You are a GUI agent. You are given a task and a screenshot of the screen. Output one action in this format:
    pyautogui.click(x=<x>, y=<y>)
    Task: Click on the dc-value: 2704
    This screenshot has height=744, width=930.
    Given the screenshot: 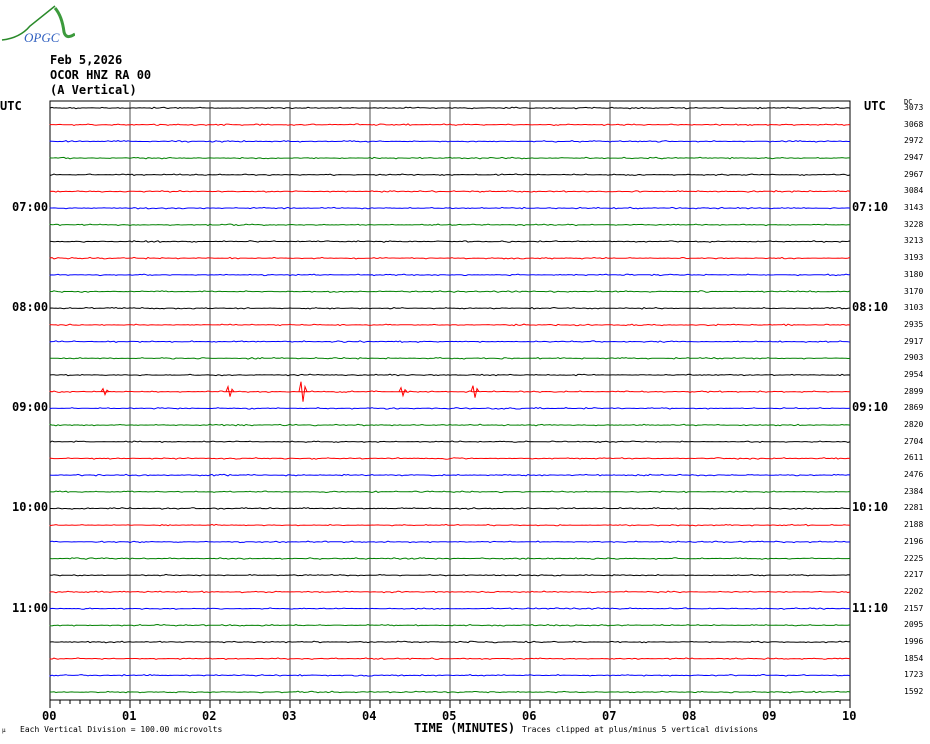 What is the action you would take?
    pyautogui.click(x=914, y=441)
    